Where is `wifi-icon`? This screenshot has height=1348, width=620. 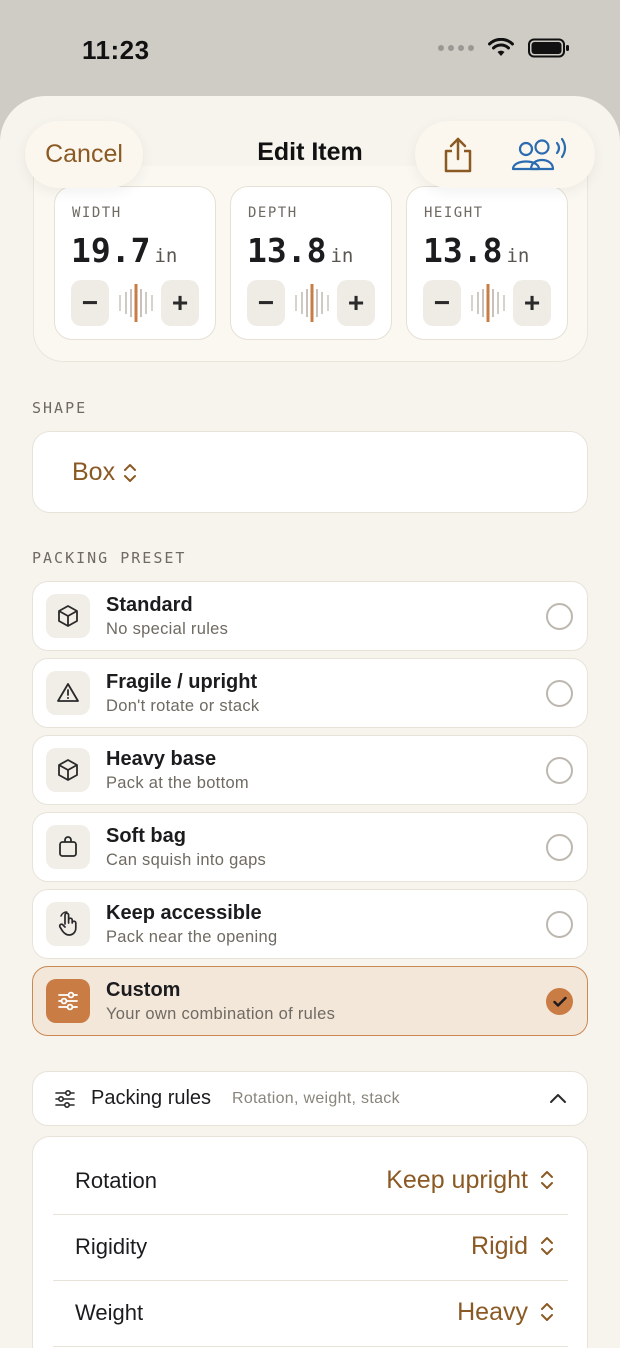
wifi-icon is located at coordinates (501, 47).